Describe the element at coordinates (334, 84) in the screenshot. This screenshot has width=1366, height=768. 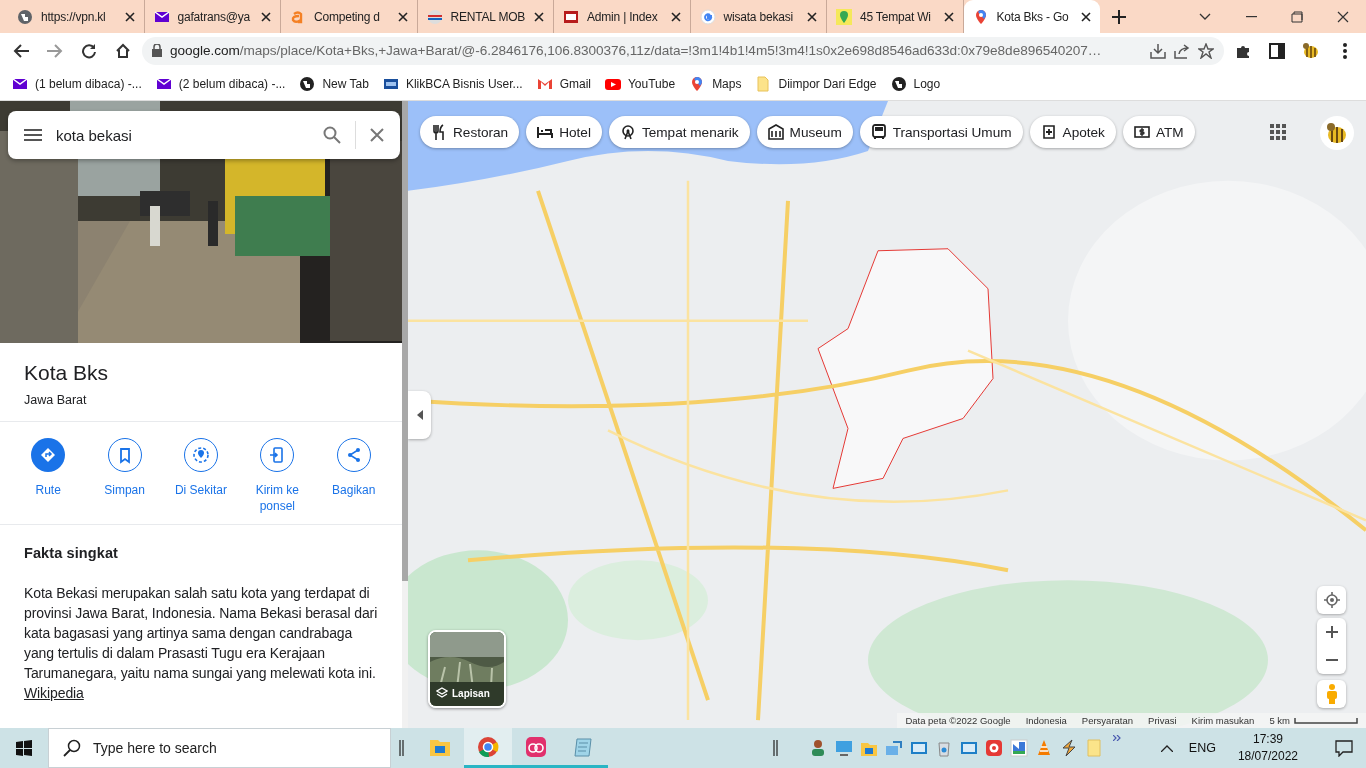
I see `bookmark: New Tab` at that location.